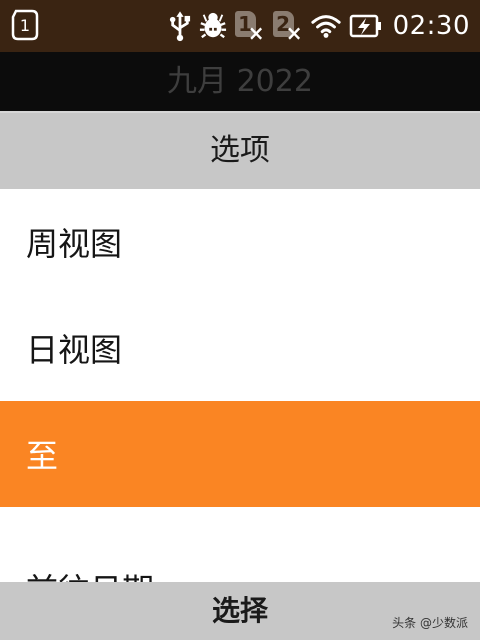 The width and height of the screenshot is (480, 640). I want to click on notification-icon: 1, so click(25, 25).